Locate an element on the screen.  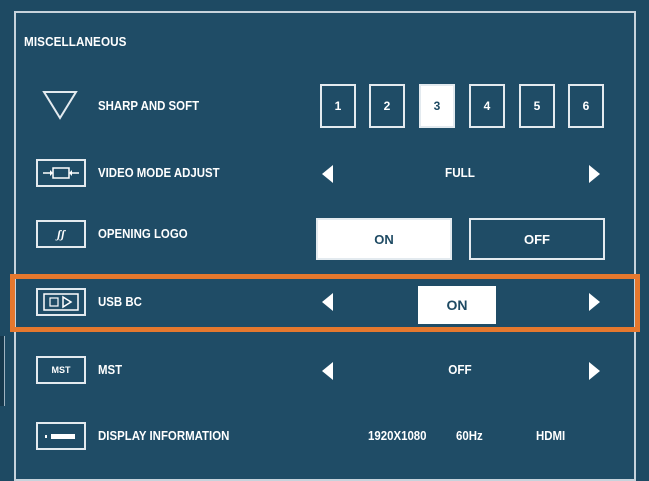
mst-value: OFF is located at coordinates (460, 369).